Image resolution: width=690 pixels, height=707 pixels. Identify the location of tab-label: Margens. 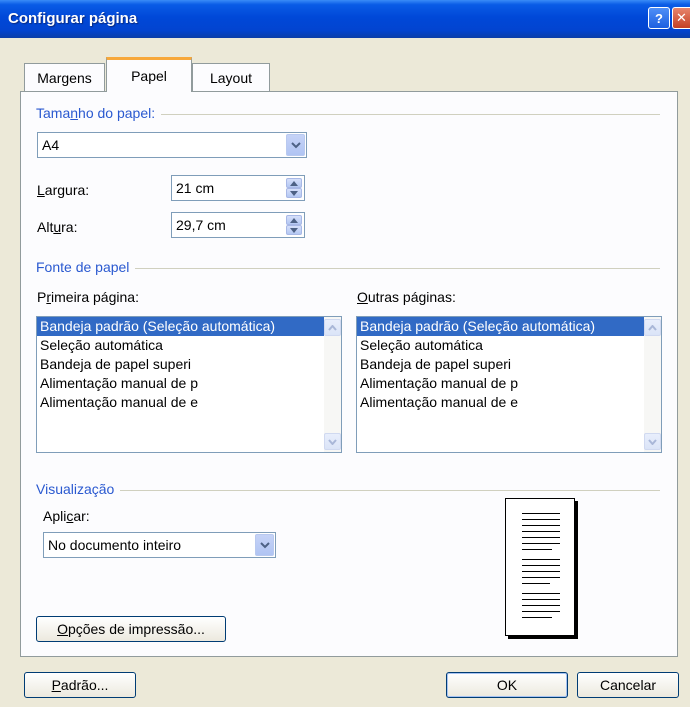
(64, 77).